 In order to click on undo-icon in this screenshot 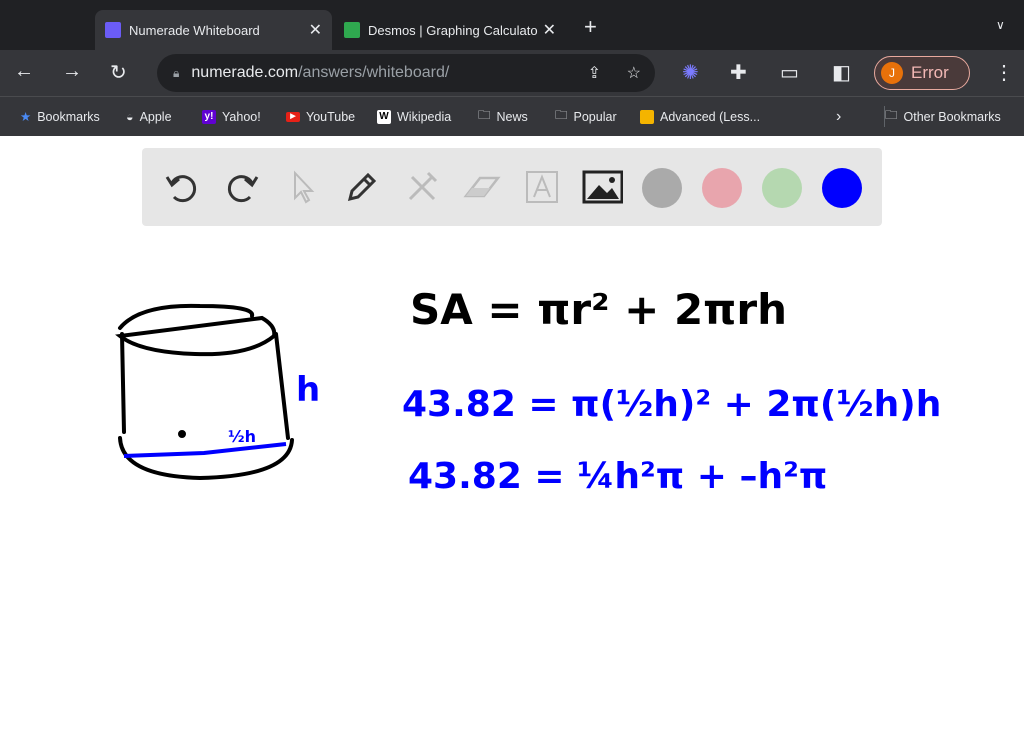, I will do `click(181, 189)`.